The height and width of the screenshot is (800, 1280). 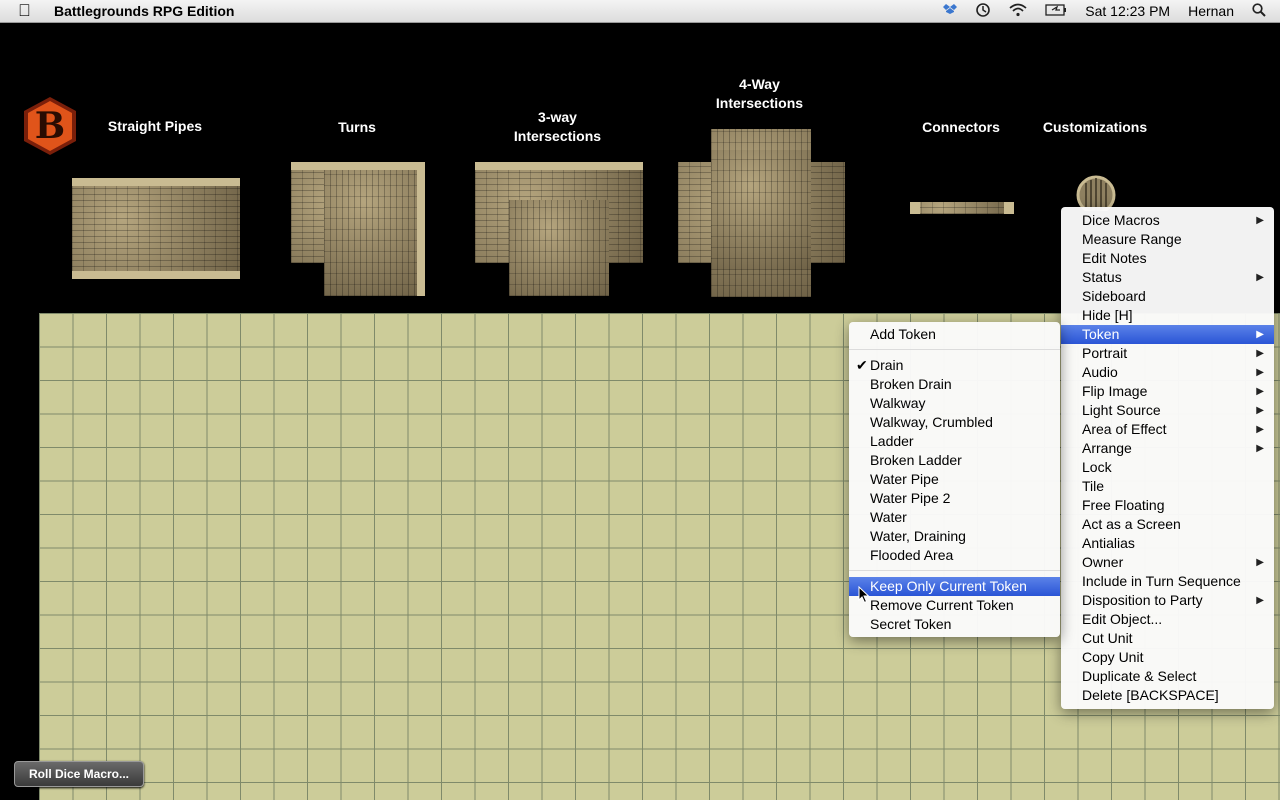 What do you see at coordinates (954, 586) in the screenshot?
I see `token-action-keep-only-current-token: Keep Only Current Token` at bounding box center [954, 586].